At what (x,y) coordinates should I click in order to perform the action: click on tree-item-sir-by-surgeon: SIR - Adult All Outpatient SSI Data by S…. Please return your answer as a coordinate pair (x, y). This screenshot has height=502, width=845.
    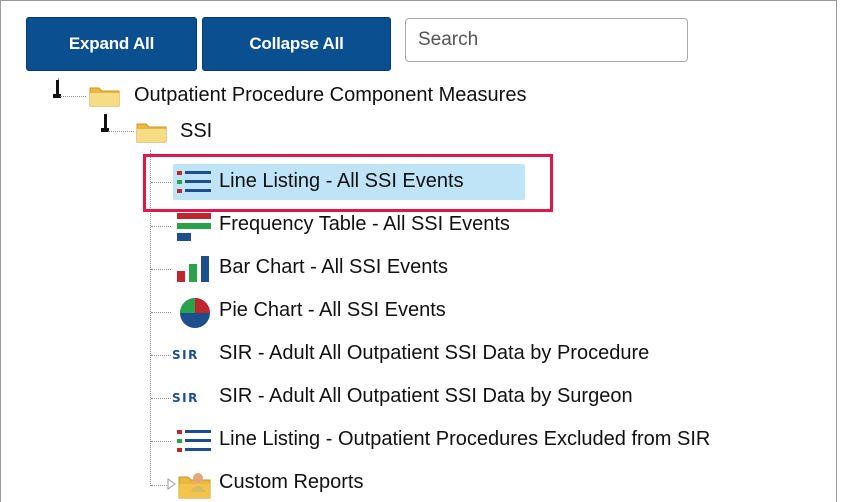
    Looking at the image, I should click on (426, 396).